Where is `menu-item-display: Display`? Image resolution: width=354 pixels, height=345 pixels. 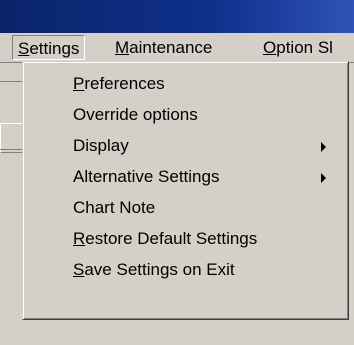
menu-item-display: Display is located at coordinates (185, 145).